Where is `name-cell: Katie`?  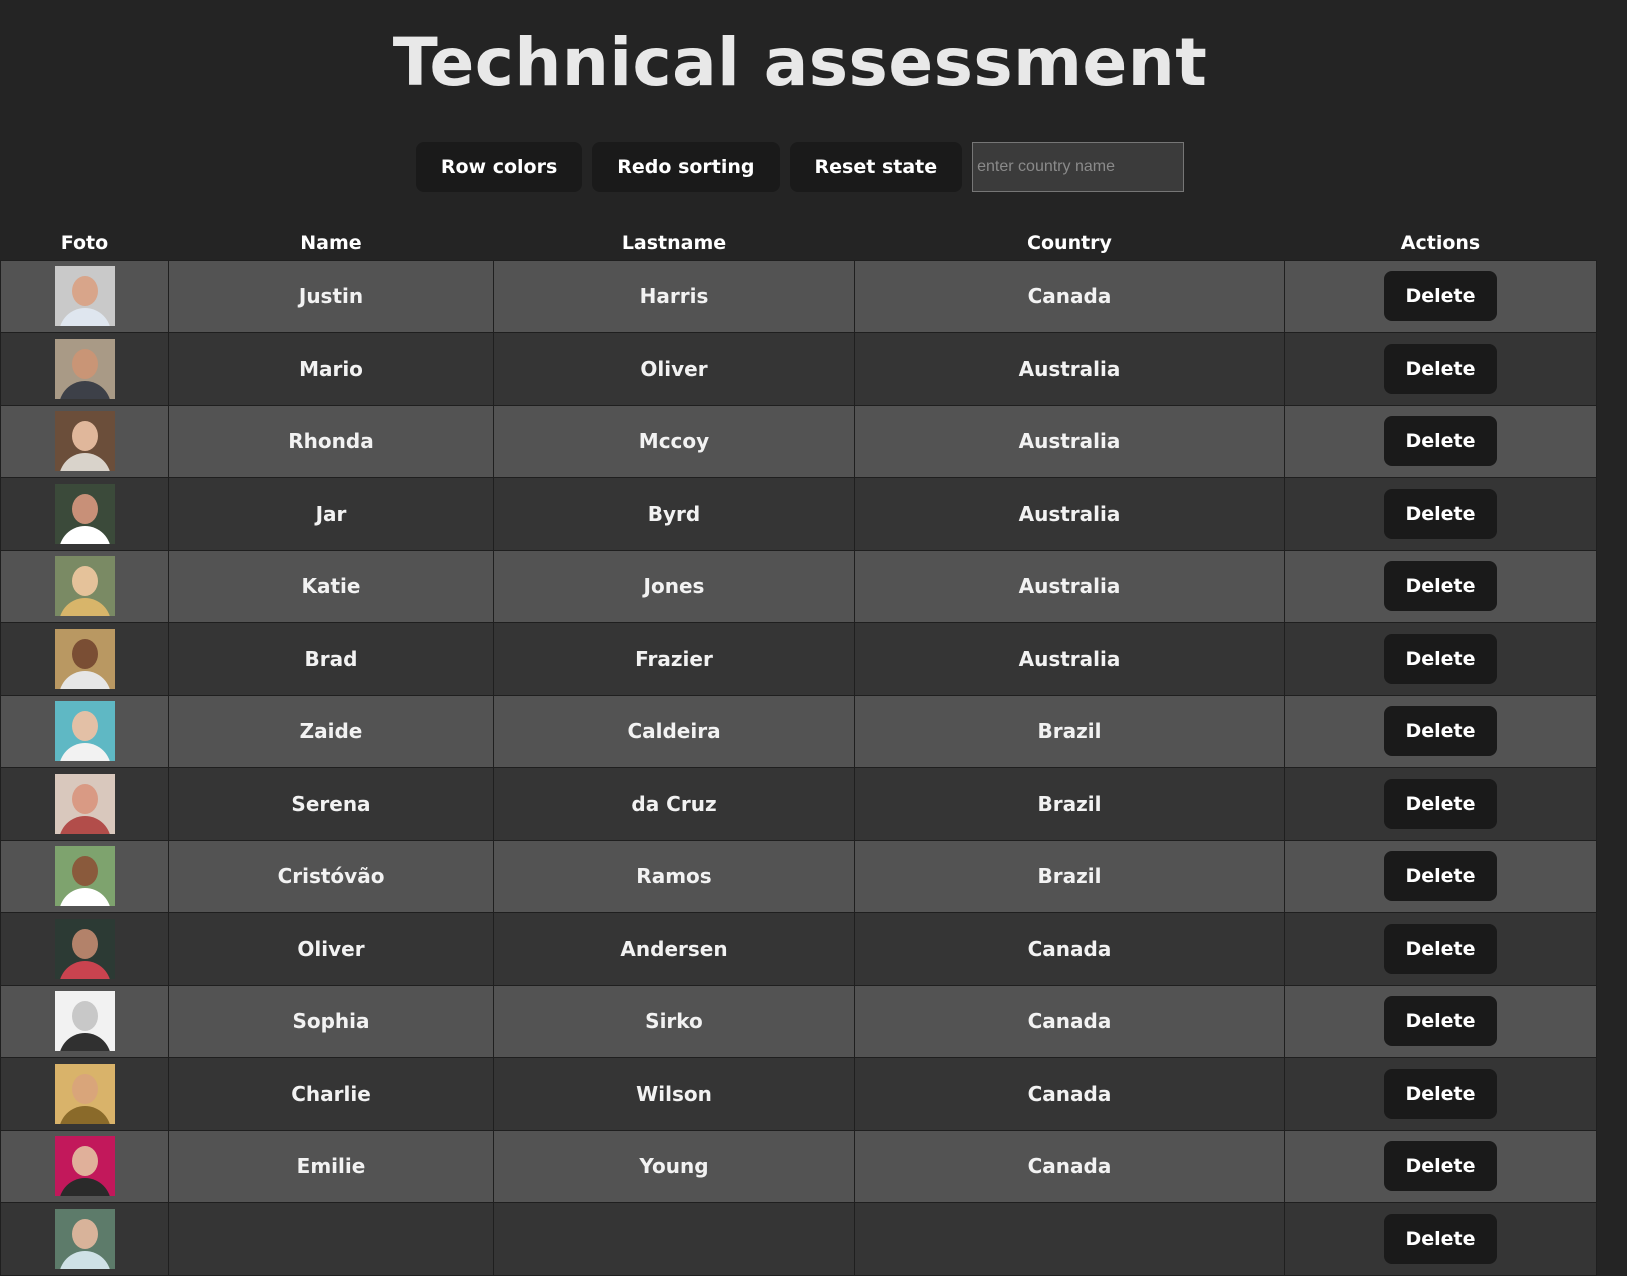 name-cell: Katie is located at coordinates (331, 586).